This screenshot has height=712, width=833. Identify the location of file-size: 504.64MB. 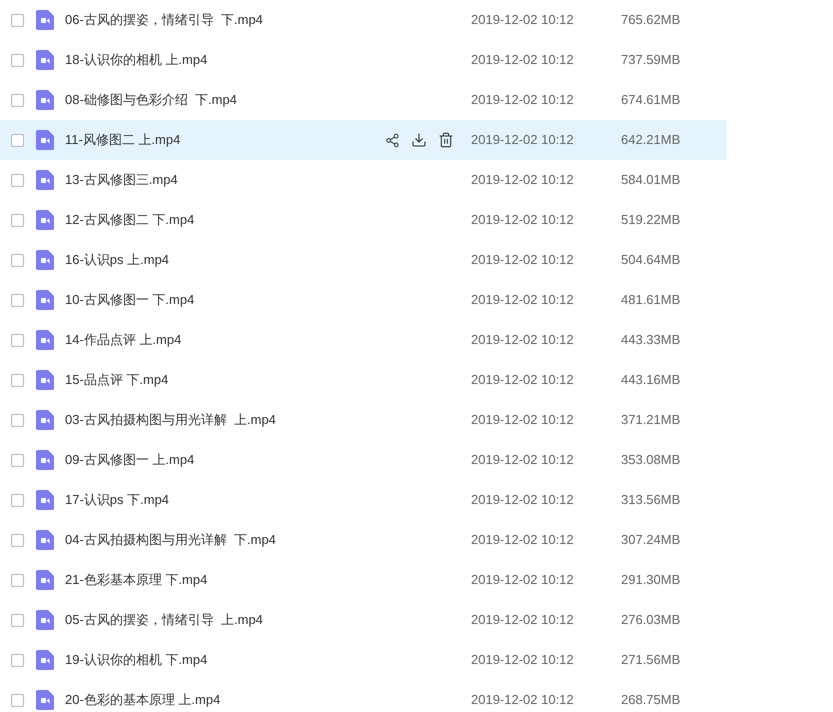
(650, 260).